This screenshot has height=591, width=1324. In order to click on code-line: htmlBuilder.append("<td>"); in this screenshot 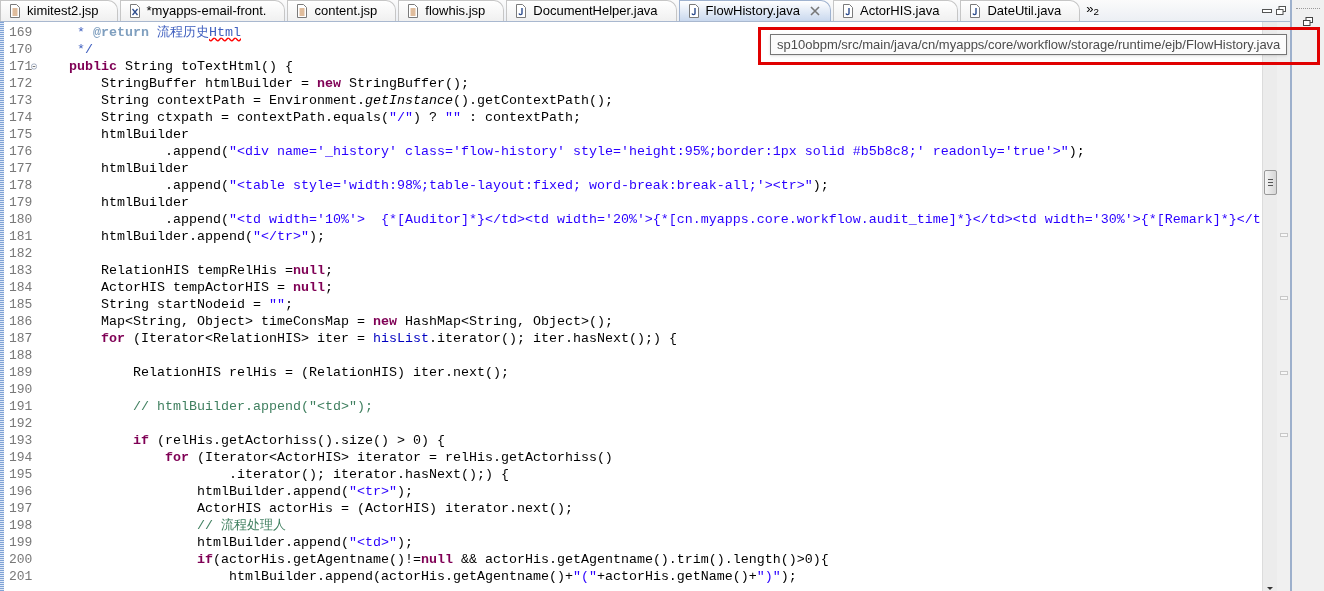, I will do `click(304, 542)`.